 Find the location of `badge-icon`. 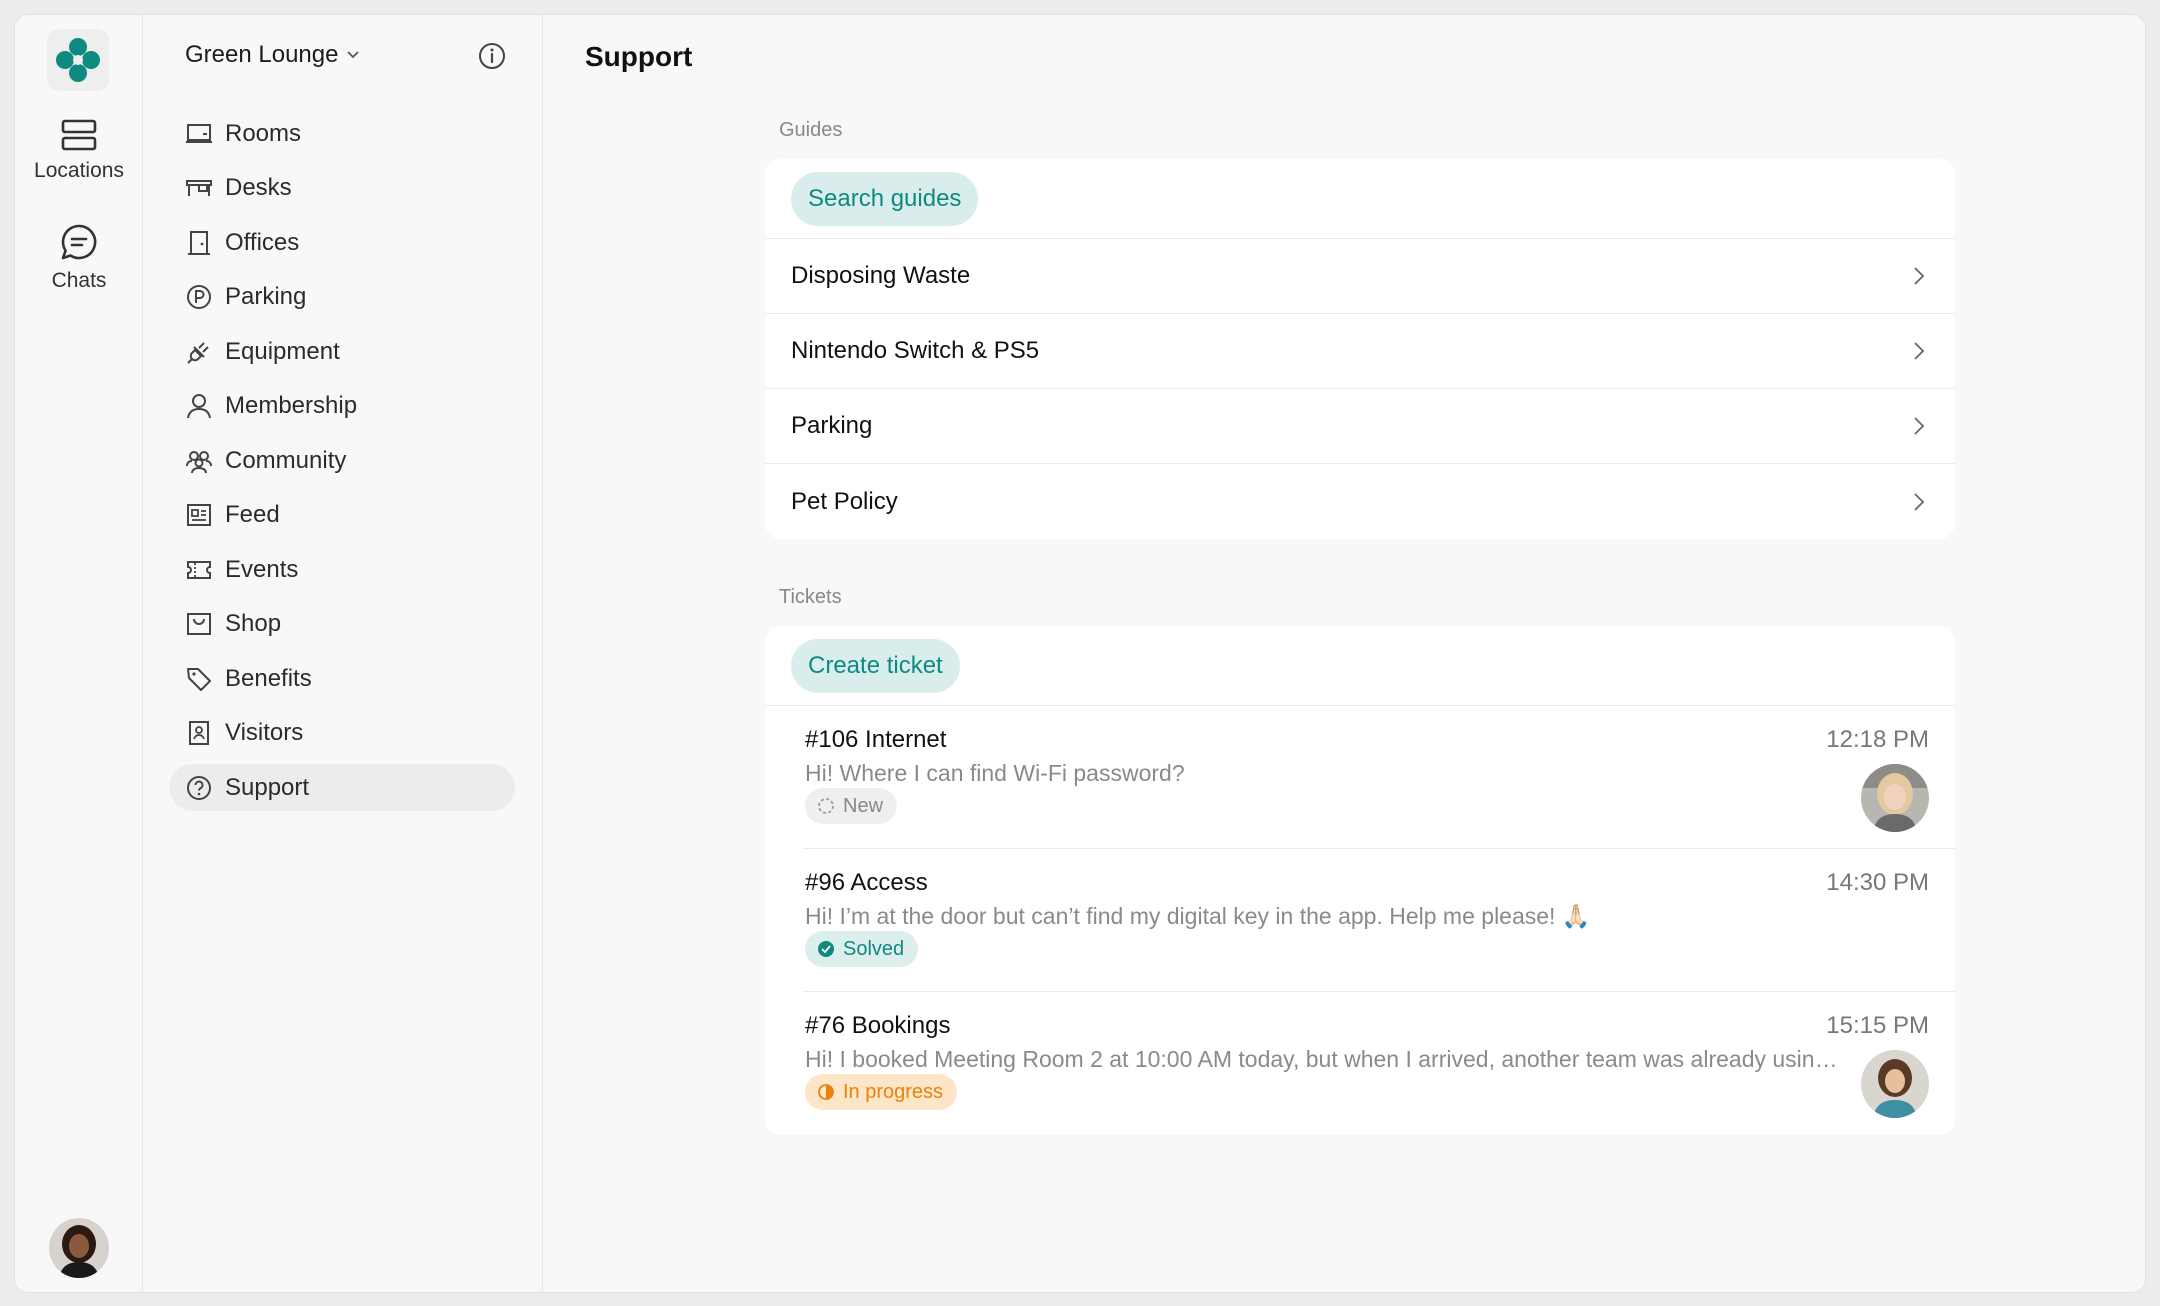

badge-icon is located at coordinates (199, 733).